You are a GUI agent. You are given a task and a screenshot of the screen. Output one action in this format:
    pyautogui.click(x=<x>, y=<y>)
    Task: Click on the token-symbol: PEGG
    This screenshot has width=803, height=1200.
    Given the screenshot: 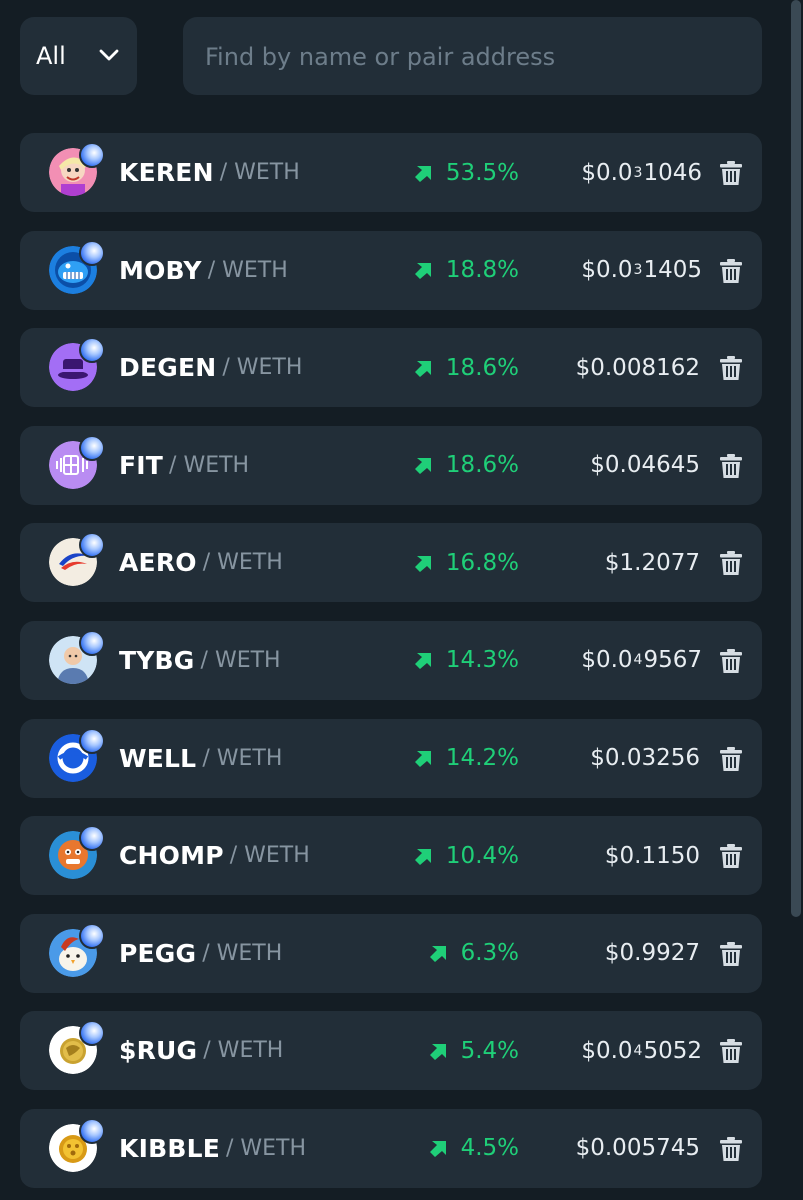 What is the action you would take?
    pyautogui.click(x=158, y=953)
    